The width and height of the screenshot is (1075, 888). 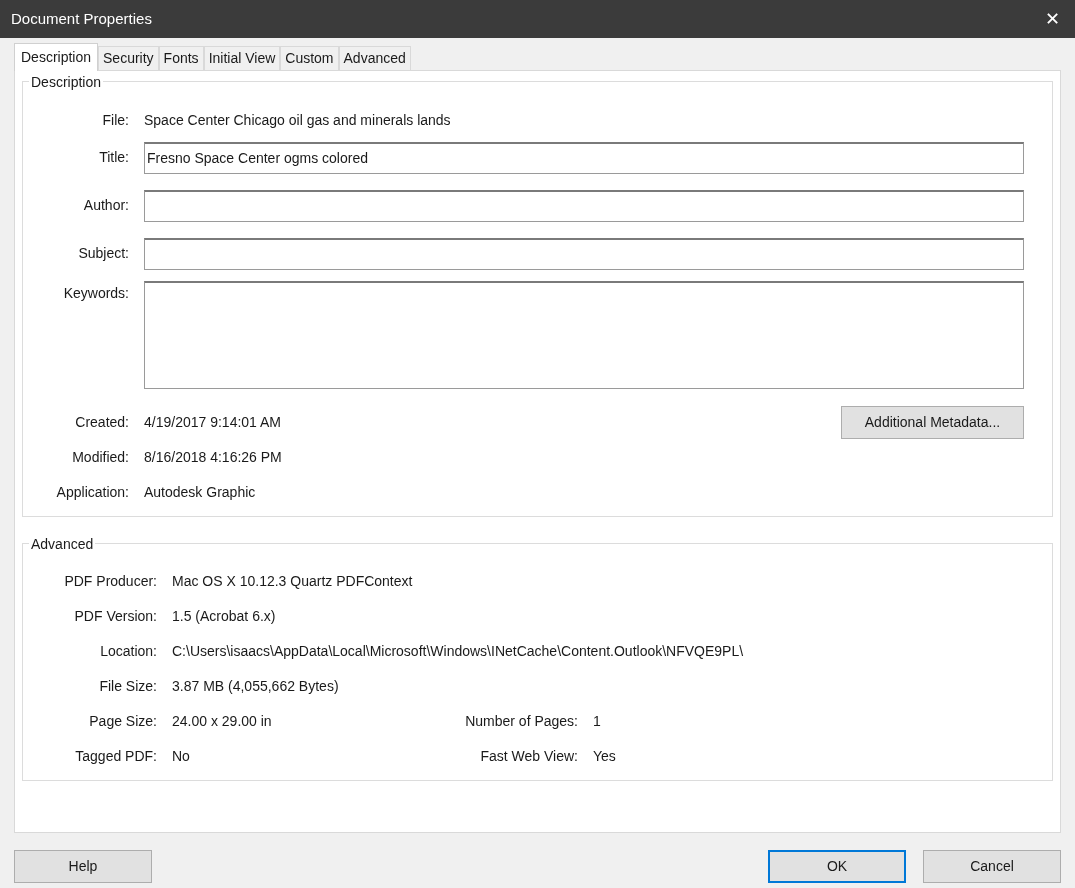 I want to click on field-value: 8/16/2018 4:16:26 PM, so click(x=213, y=457).